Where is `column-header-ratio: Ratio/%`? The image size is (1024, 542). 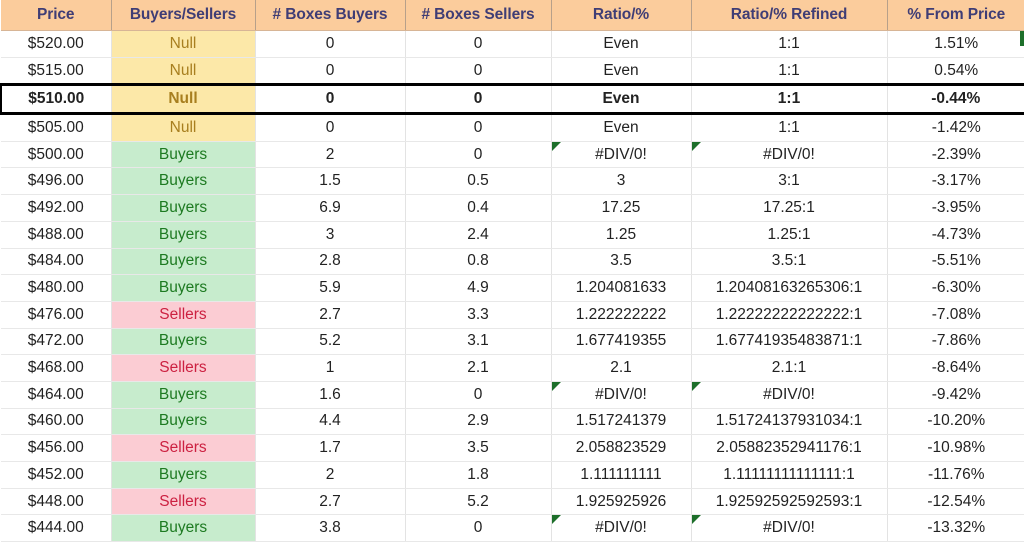
column-header-ratio: Ratio/% is located at coordinates (621, 15).